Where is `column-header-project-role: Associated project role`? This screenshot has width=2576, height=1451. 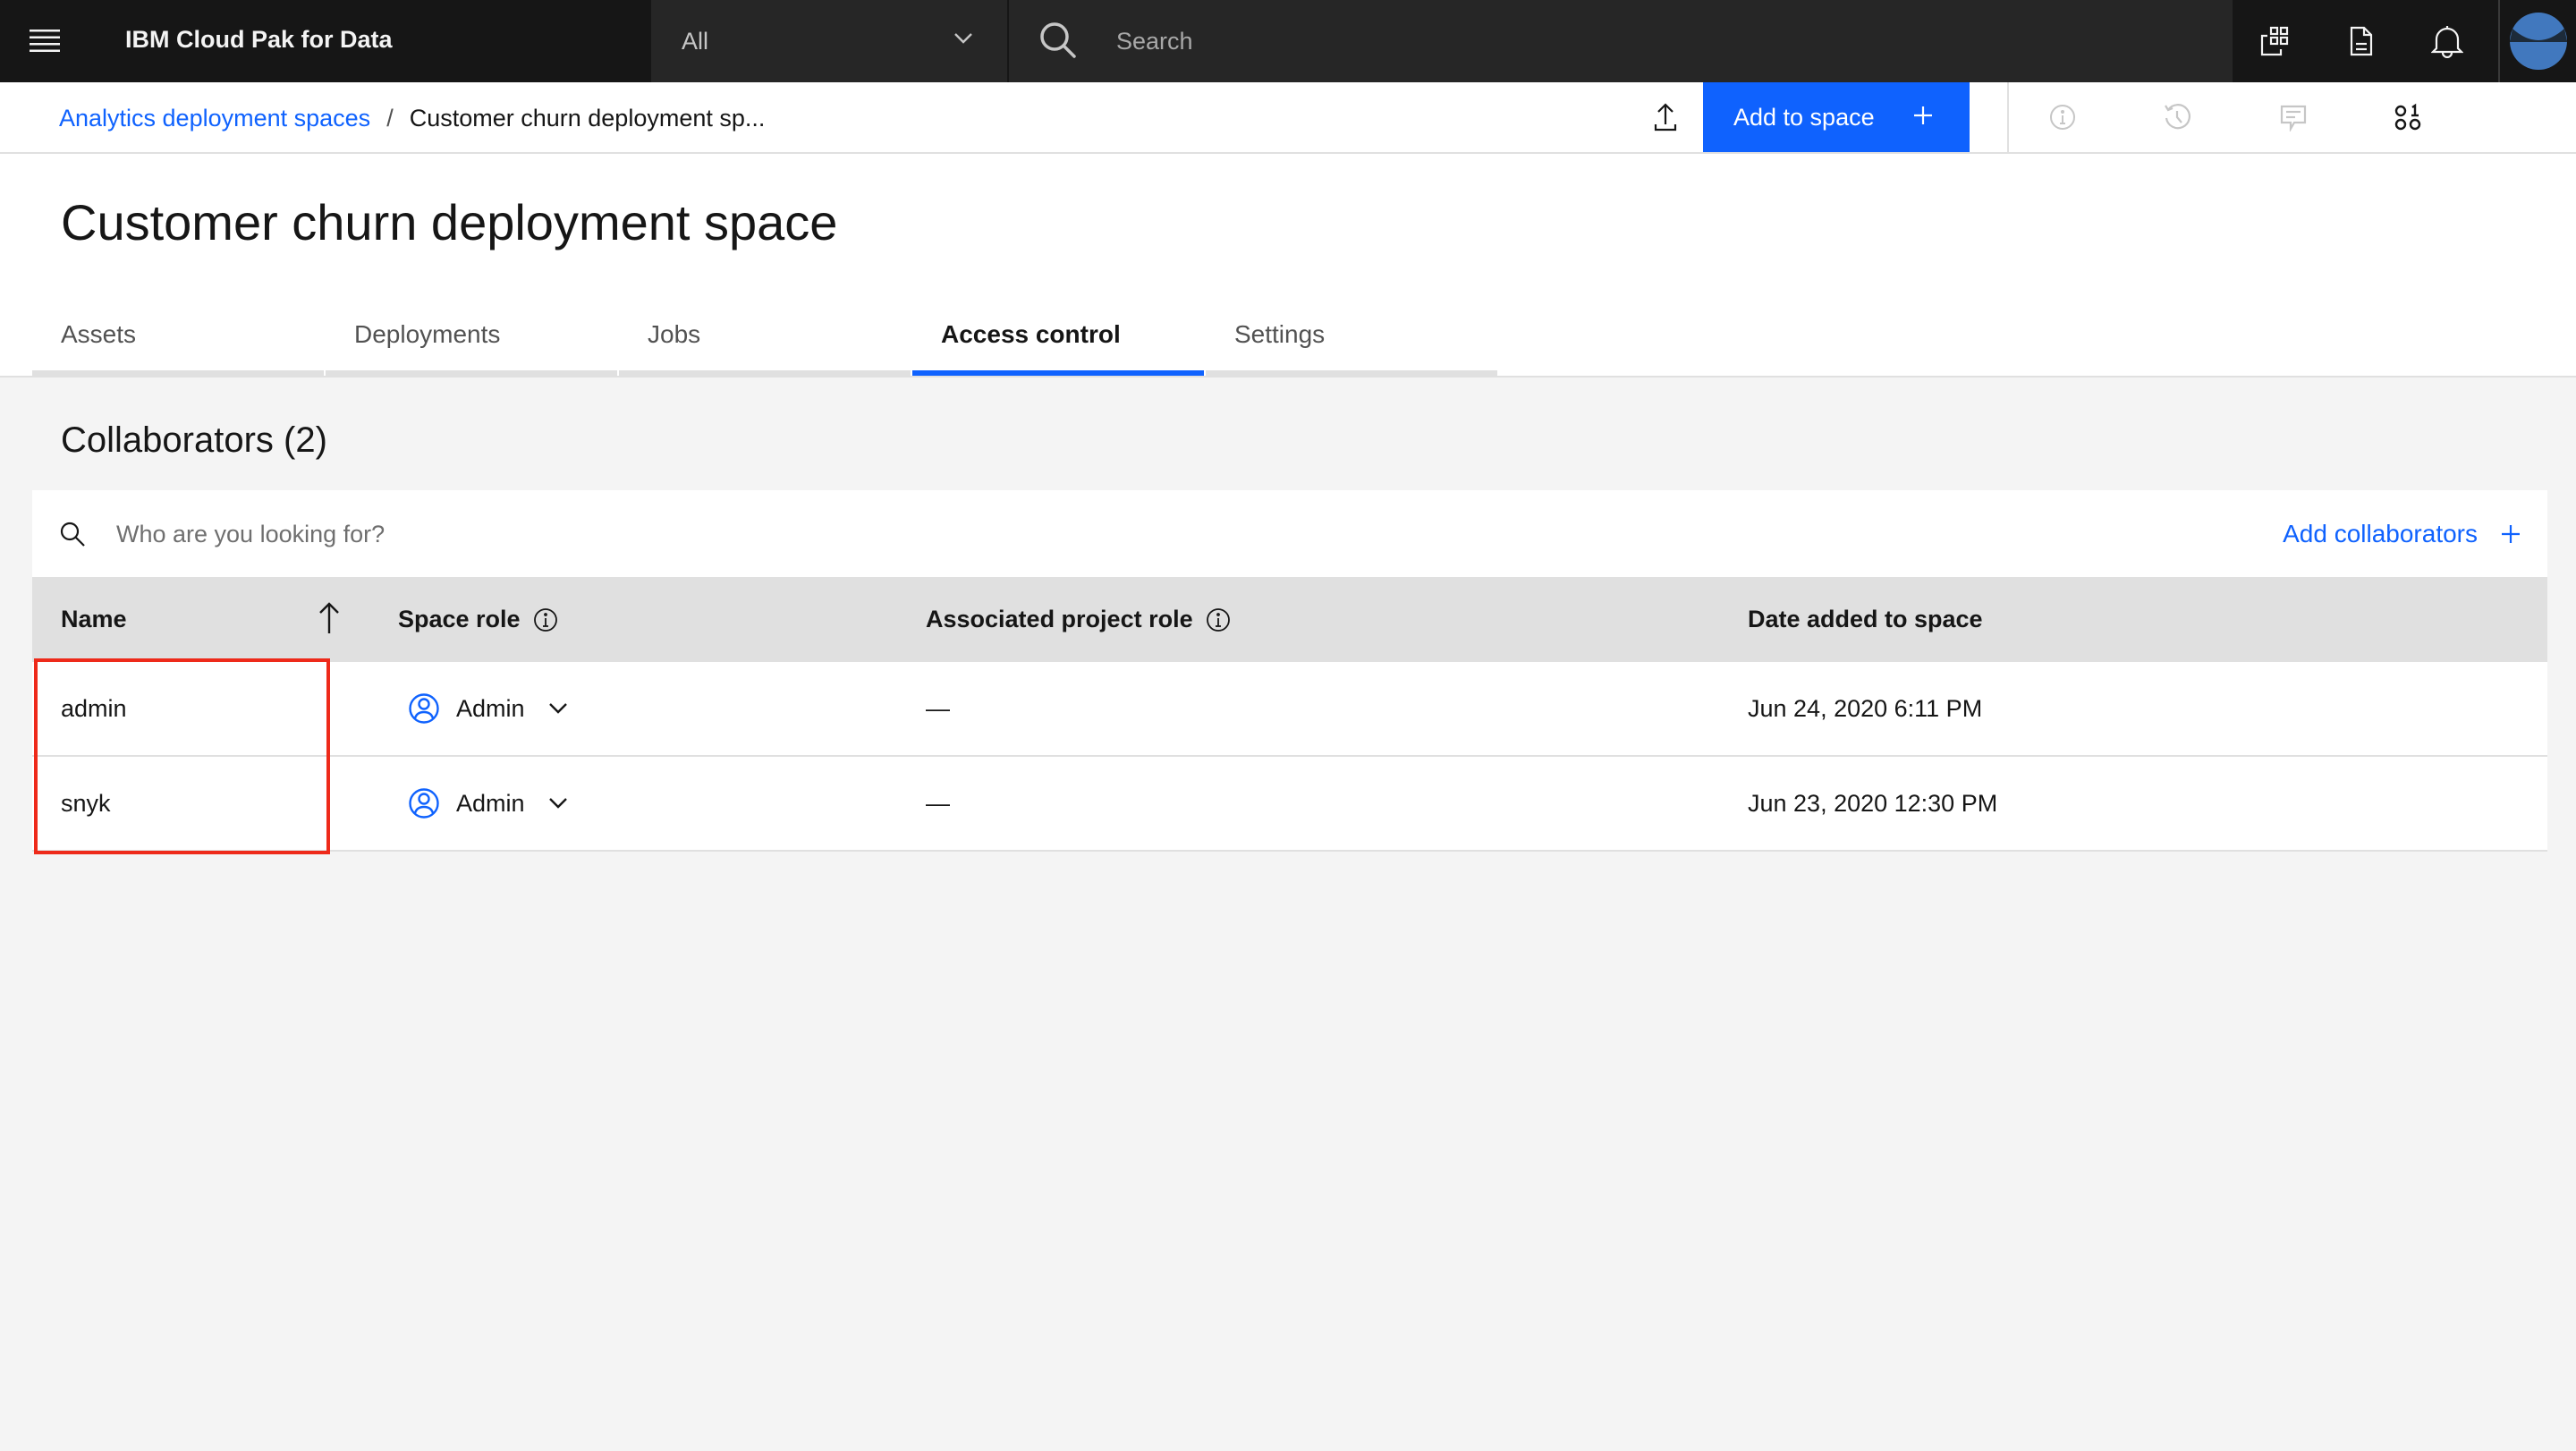
column-header-project-role: Associated project role is located at coordinates (1078, 619).